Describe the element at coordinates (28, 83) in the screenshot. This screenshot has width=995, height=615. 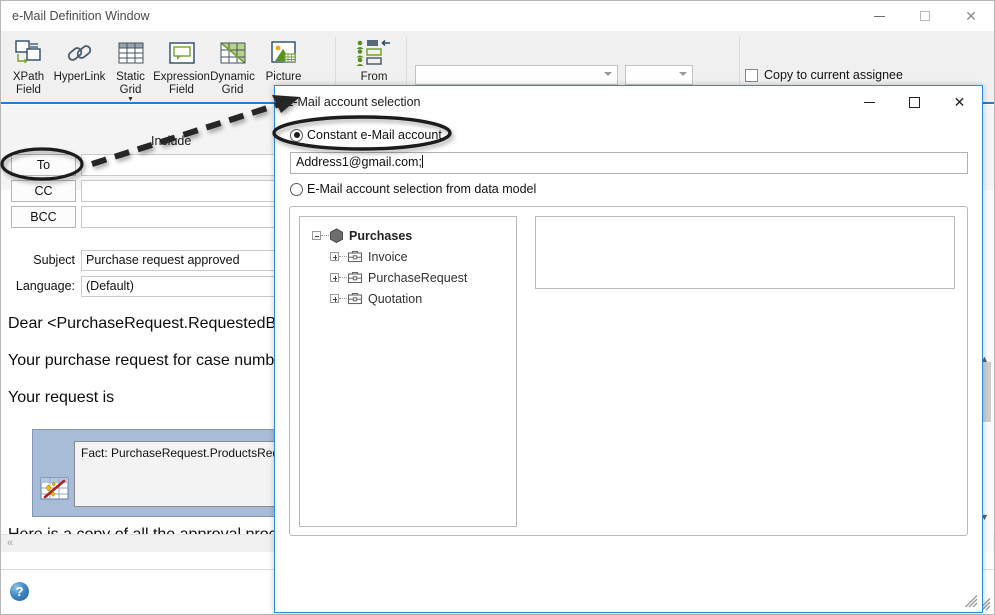
I see `ribbon-label: XPath Field` at that location.